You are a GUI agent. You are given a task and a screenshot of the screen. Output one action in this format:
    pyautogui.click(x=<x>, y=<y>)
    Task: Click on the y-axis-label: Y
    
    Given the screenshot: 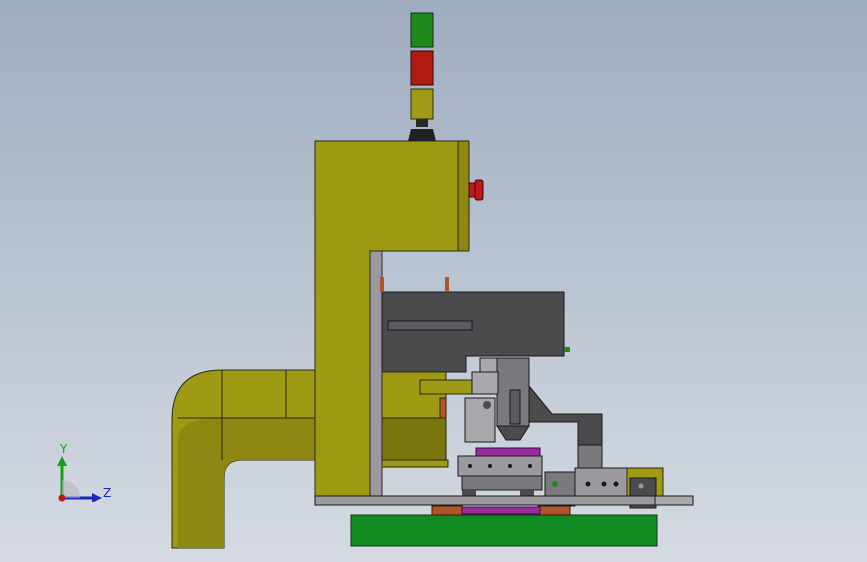 What is the action you would take?
    pyautogui.click(x=64, y=449)
    